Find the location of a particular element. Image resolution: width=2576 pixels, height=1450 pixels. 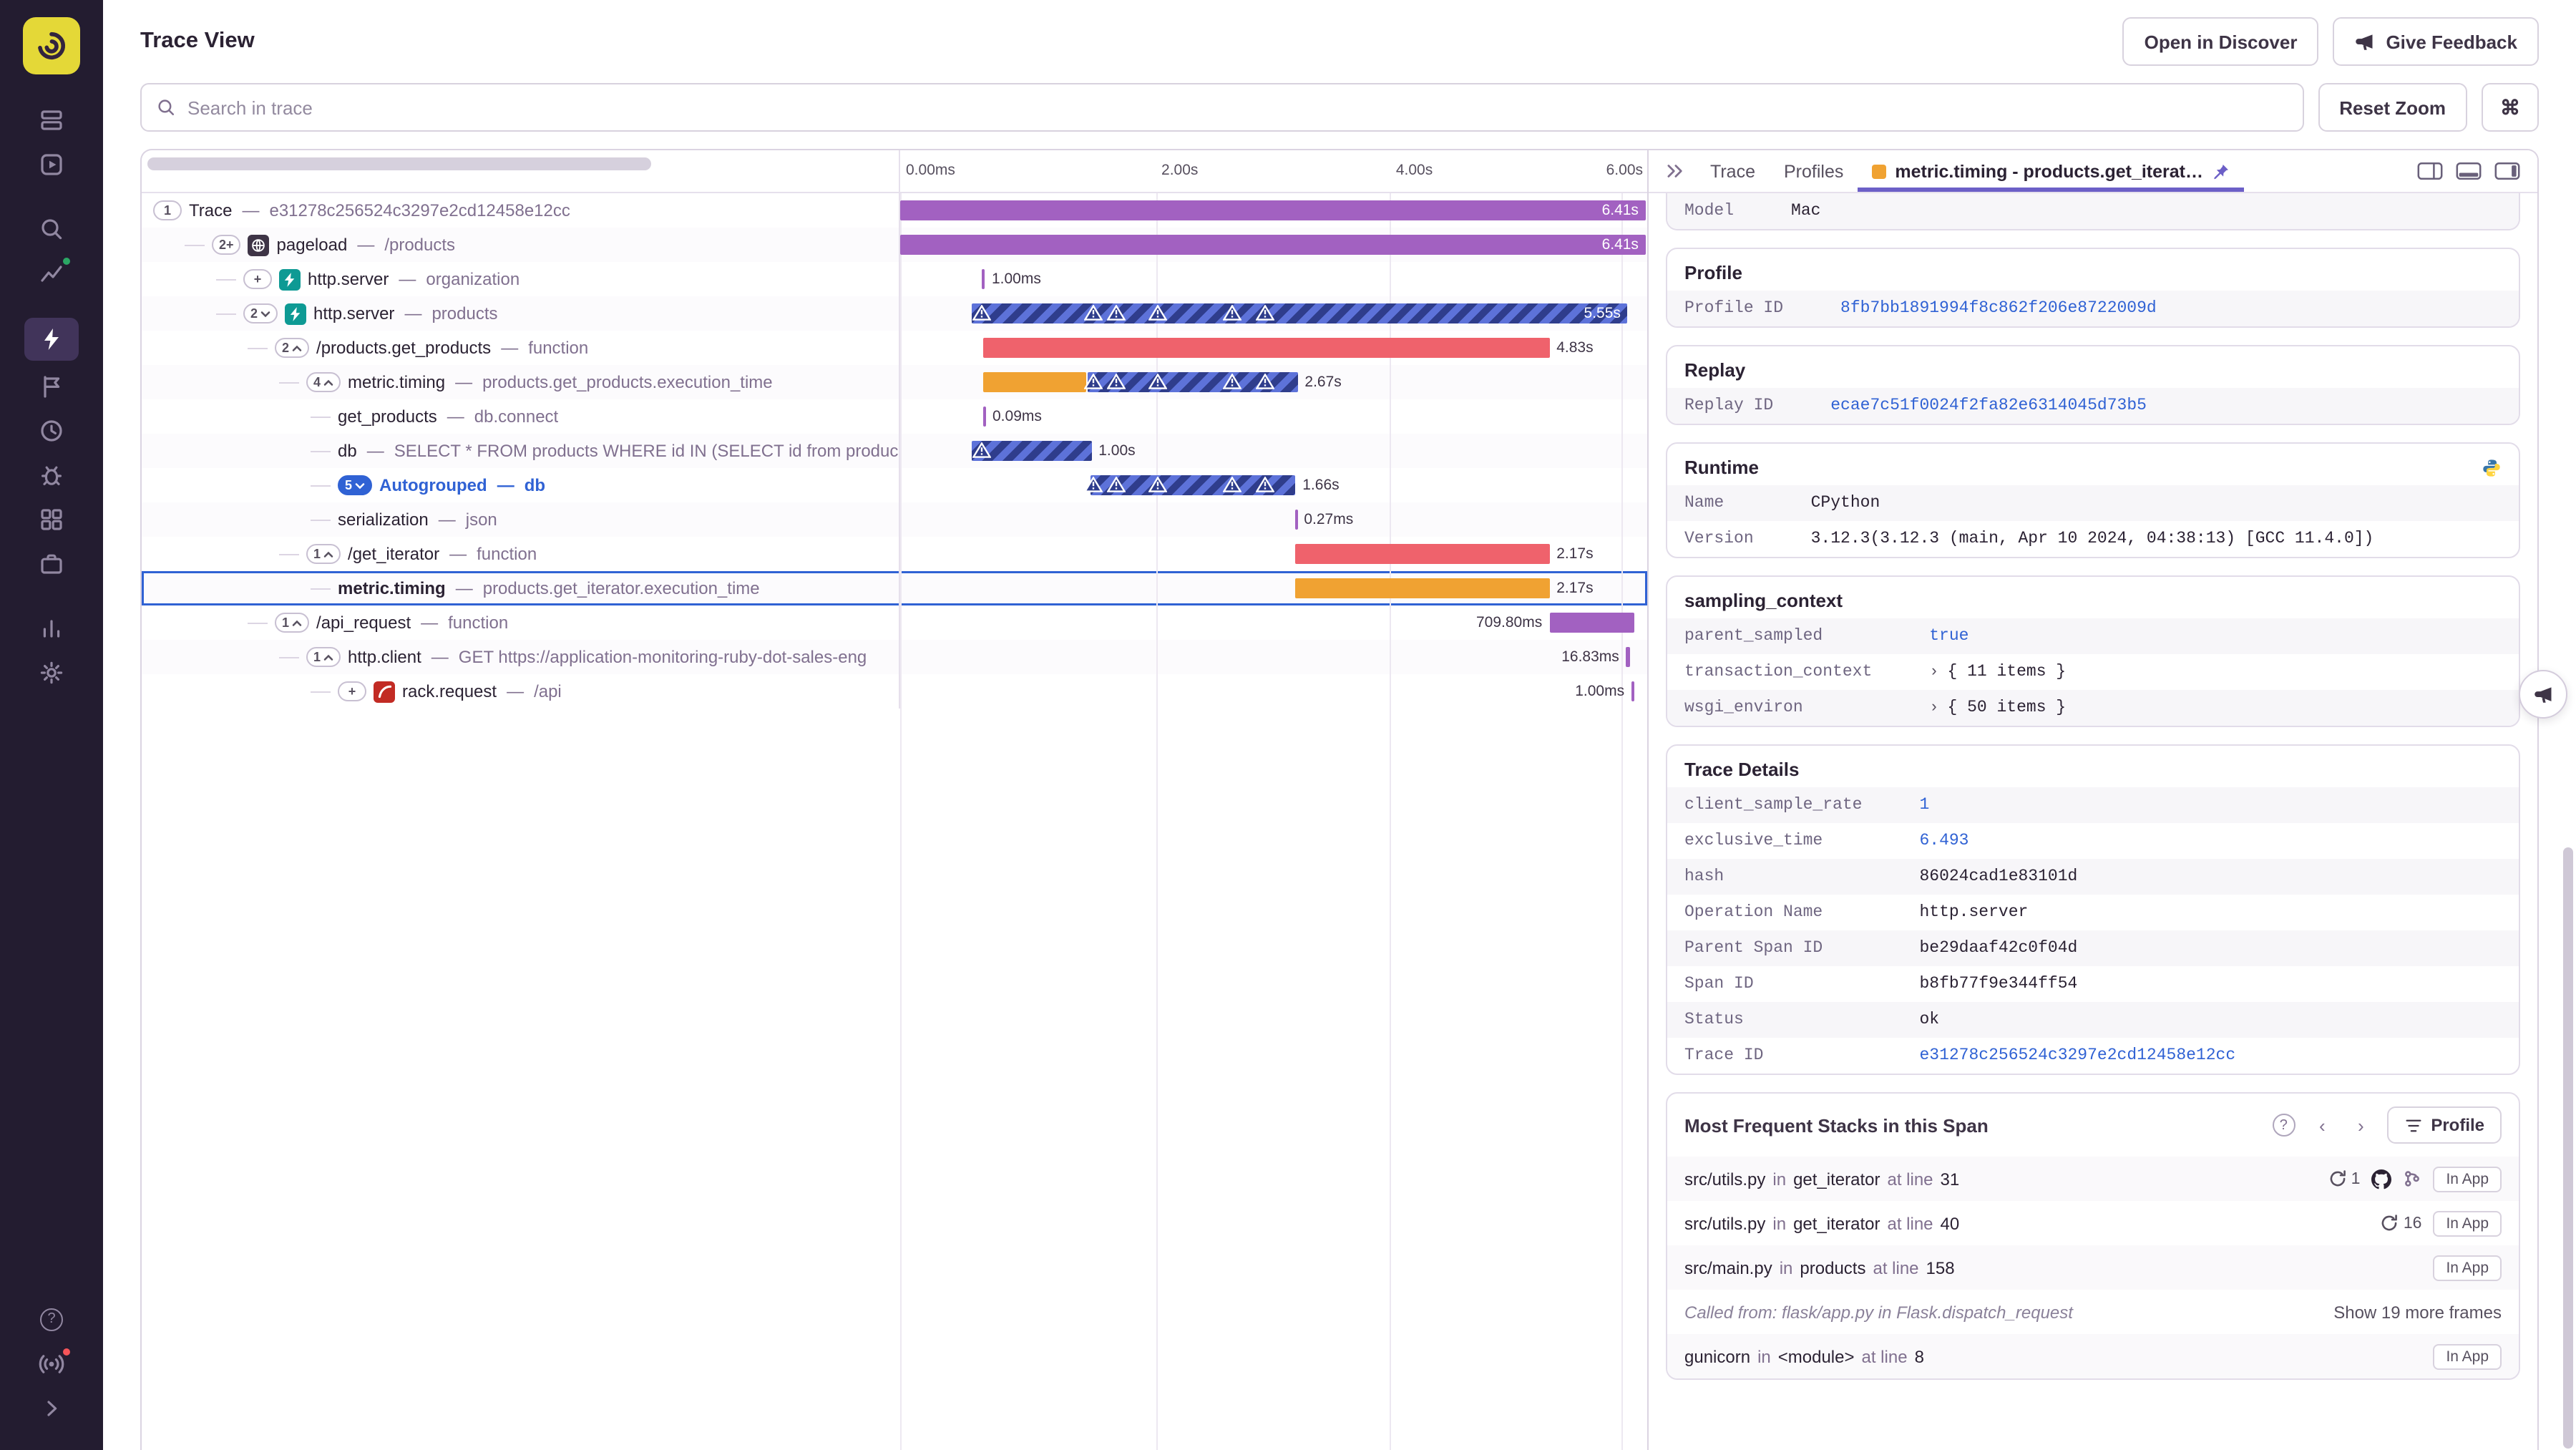

kv-value: e31278c256524c3297e2cd12458e12cc is located at coordinates (2219, 1056).